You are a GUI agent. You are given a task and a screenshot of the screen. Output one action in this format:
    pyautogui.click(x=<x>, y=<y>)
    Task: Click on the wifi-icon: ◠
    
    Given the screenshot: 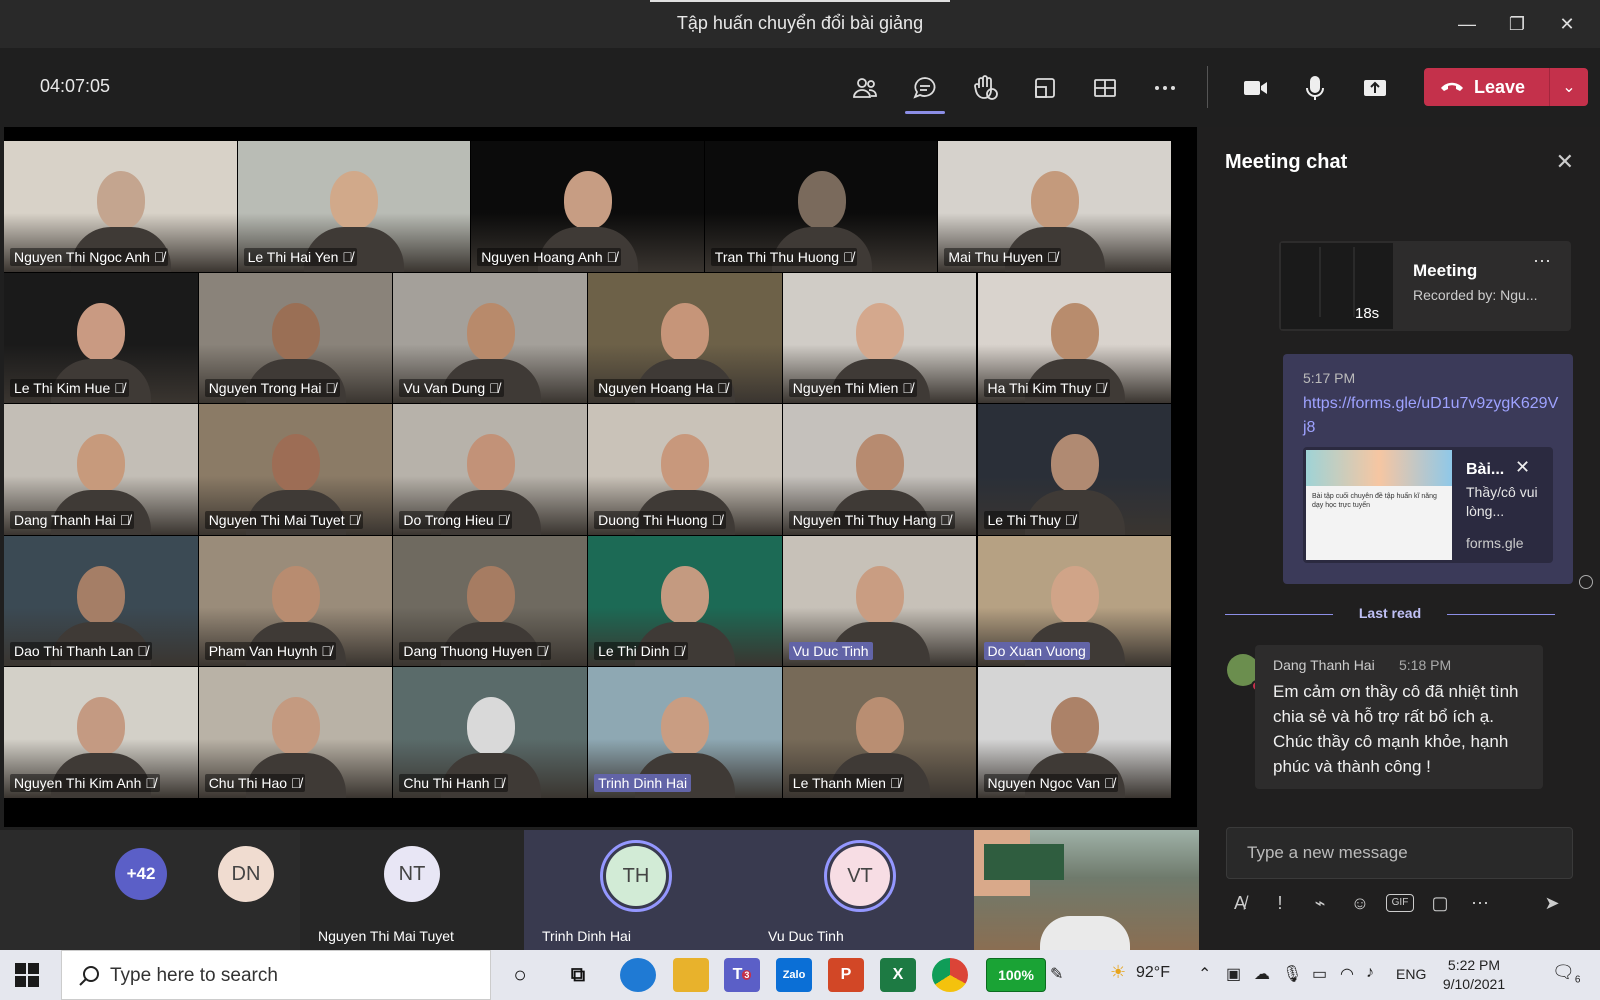 What is the action you would take?
    pyautogui.click(x=1347, y=974)
    